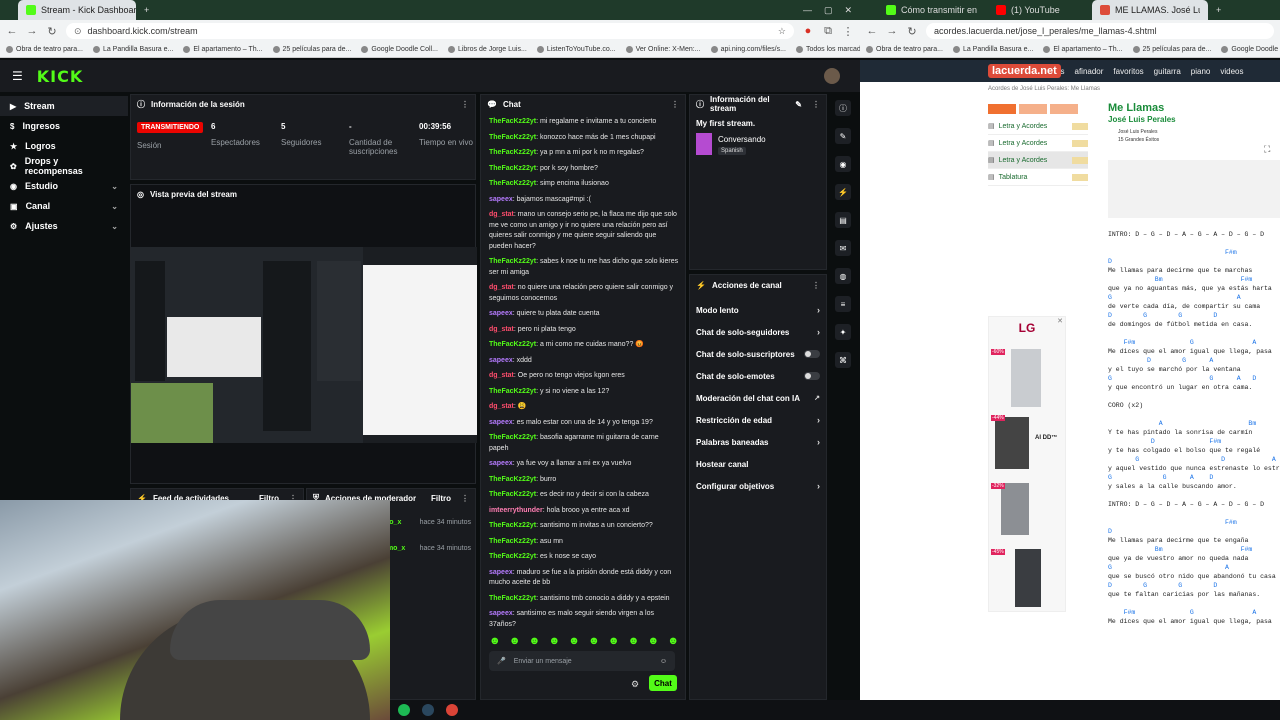 The height and width of the screenshot is (720, 1280). Describe the element at coordinates (758, 464) in the screenshot. I see `channel-action-item: Hostear canal` at that location.